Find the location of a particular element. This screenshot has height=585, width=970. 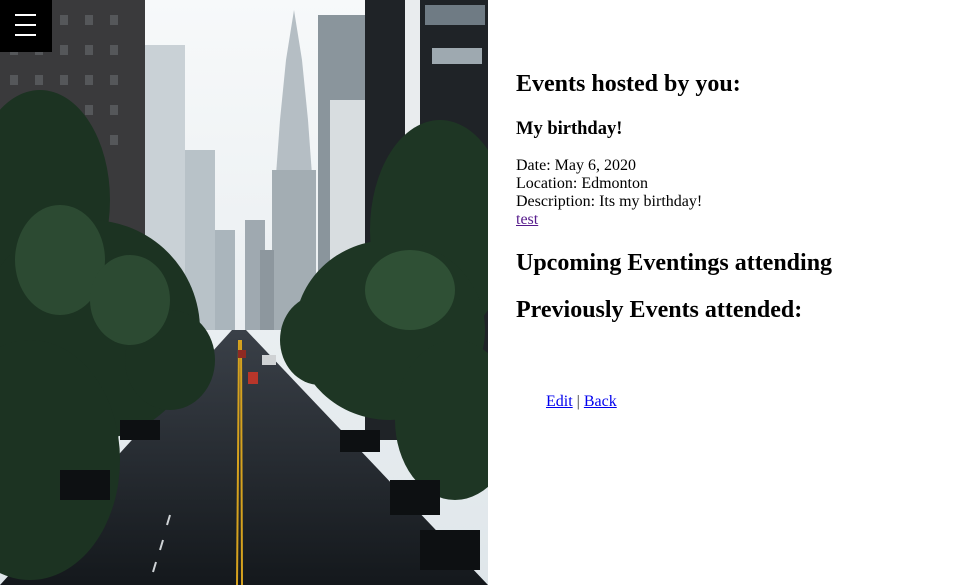

event-date-value: May 6, 2020 is located at coordinates (595, 165).